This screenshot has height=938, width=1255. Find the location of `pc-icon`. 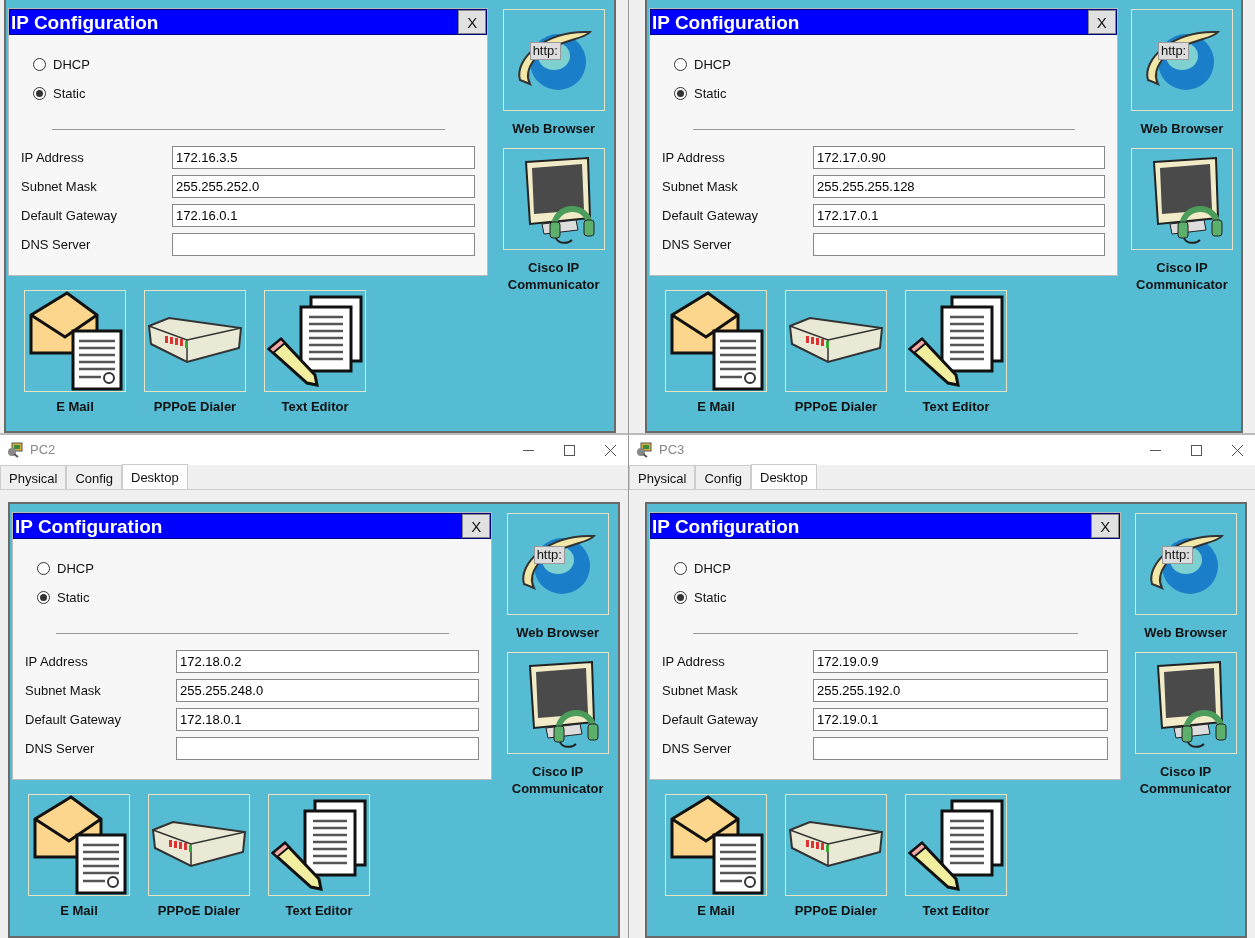

pc-icon is located at coordinates (15, 450).